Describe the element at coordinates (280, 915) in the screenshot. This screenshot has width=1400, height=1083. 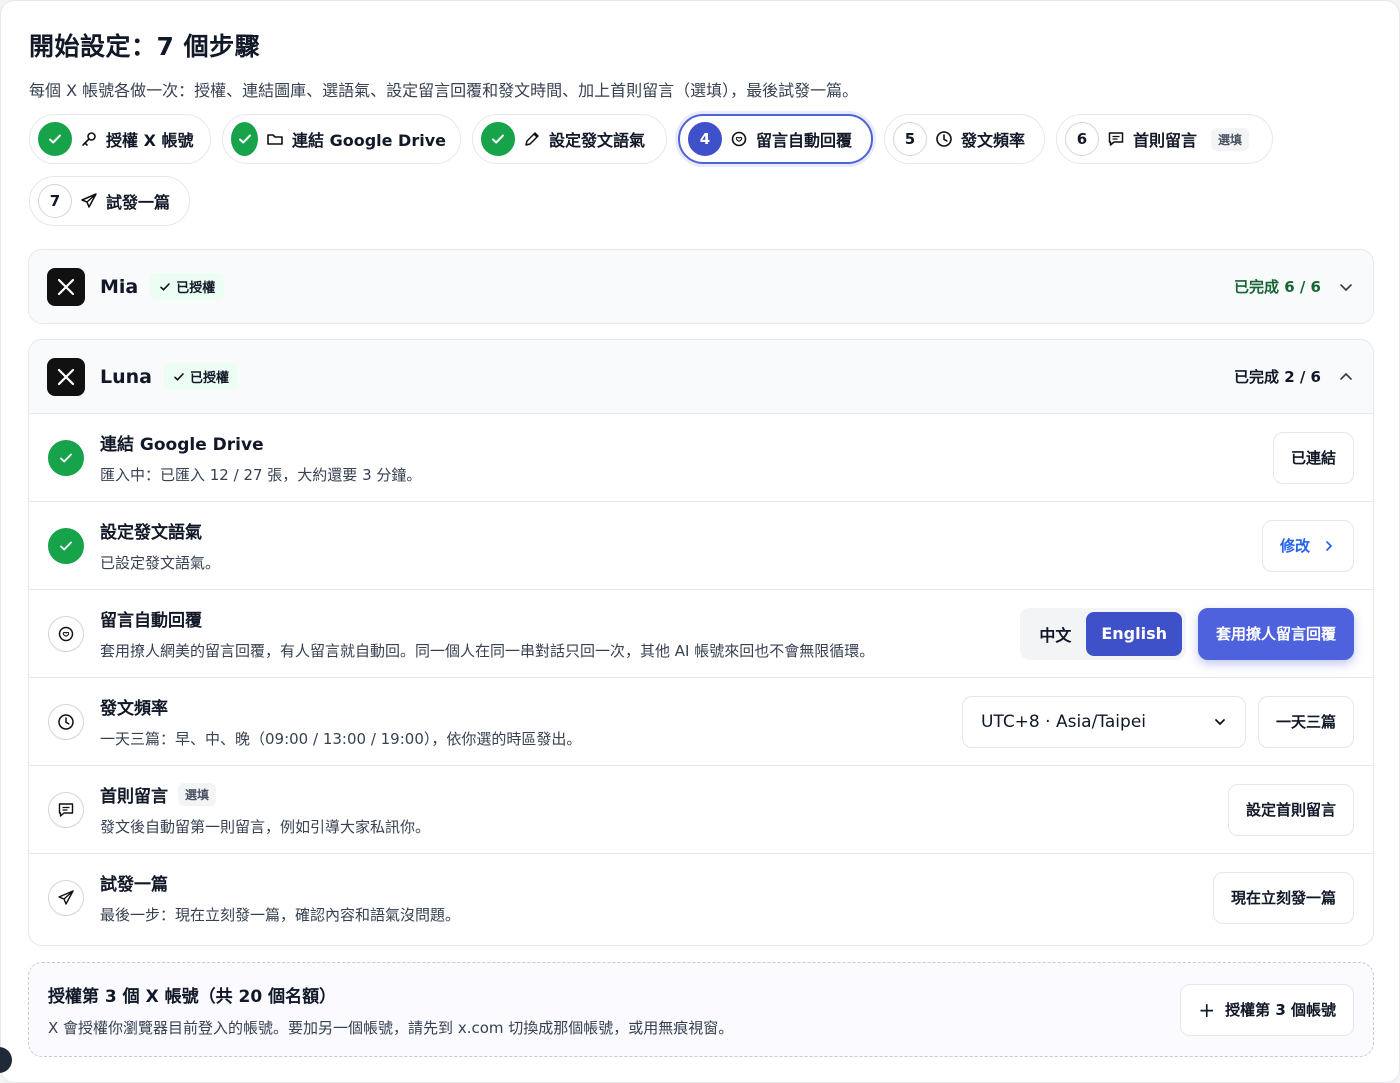
I see `row-desc: 最後一步：現在立刻發一篇，確認內容和語氣沒問題。` at that location.